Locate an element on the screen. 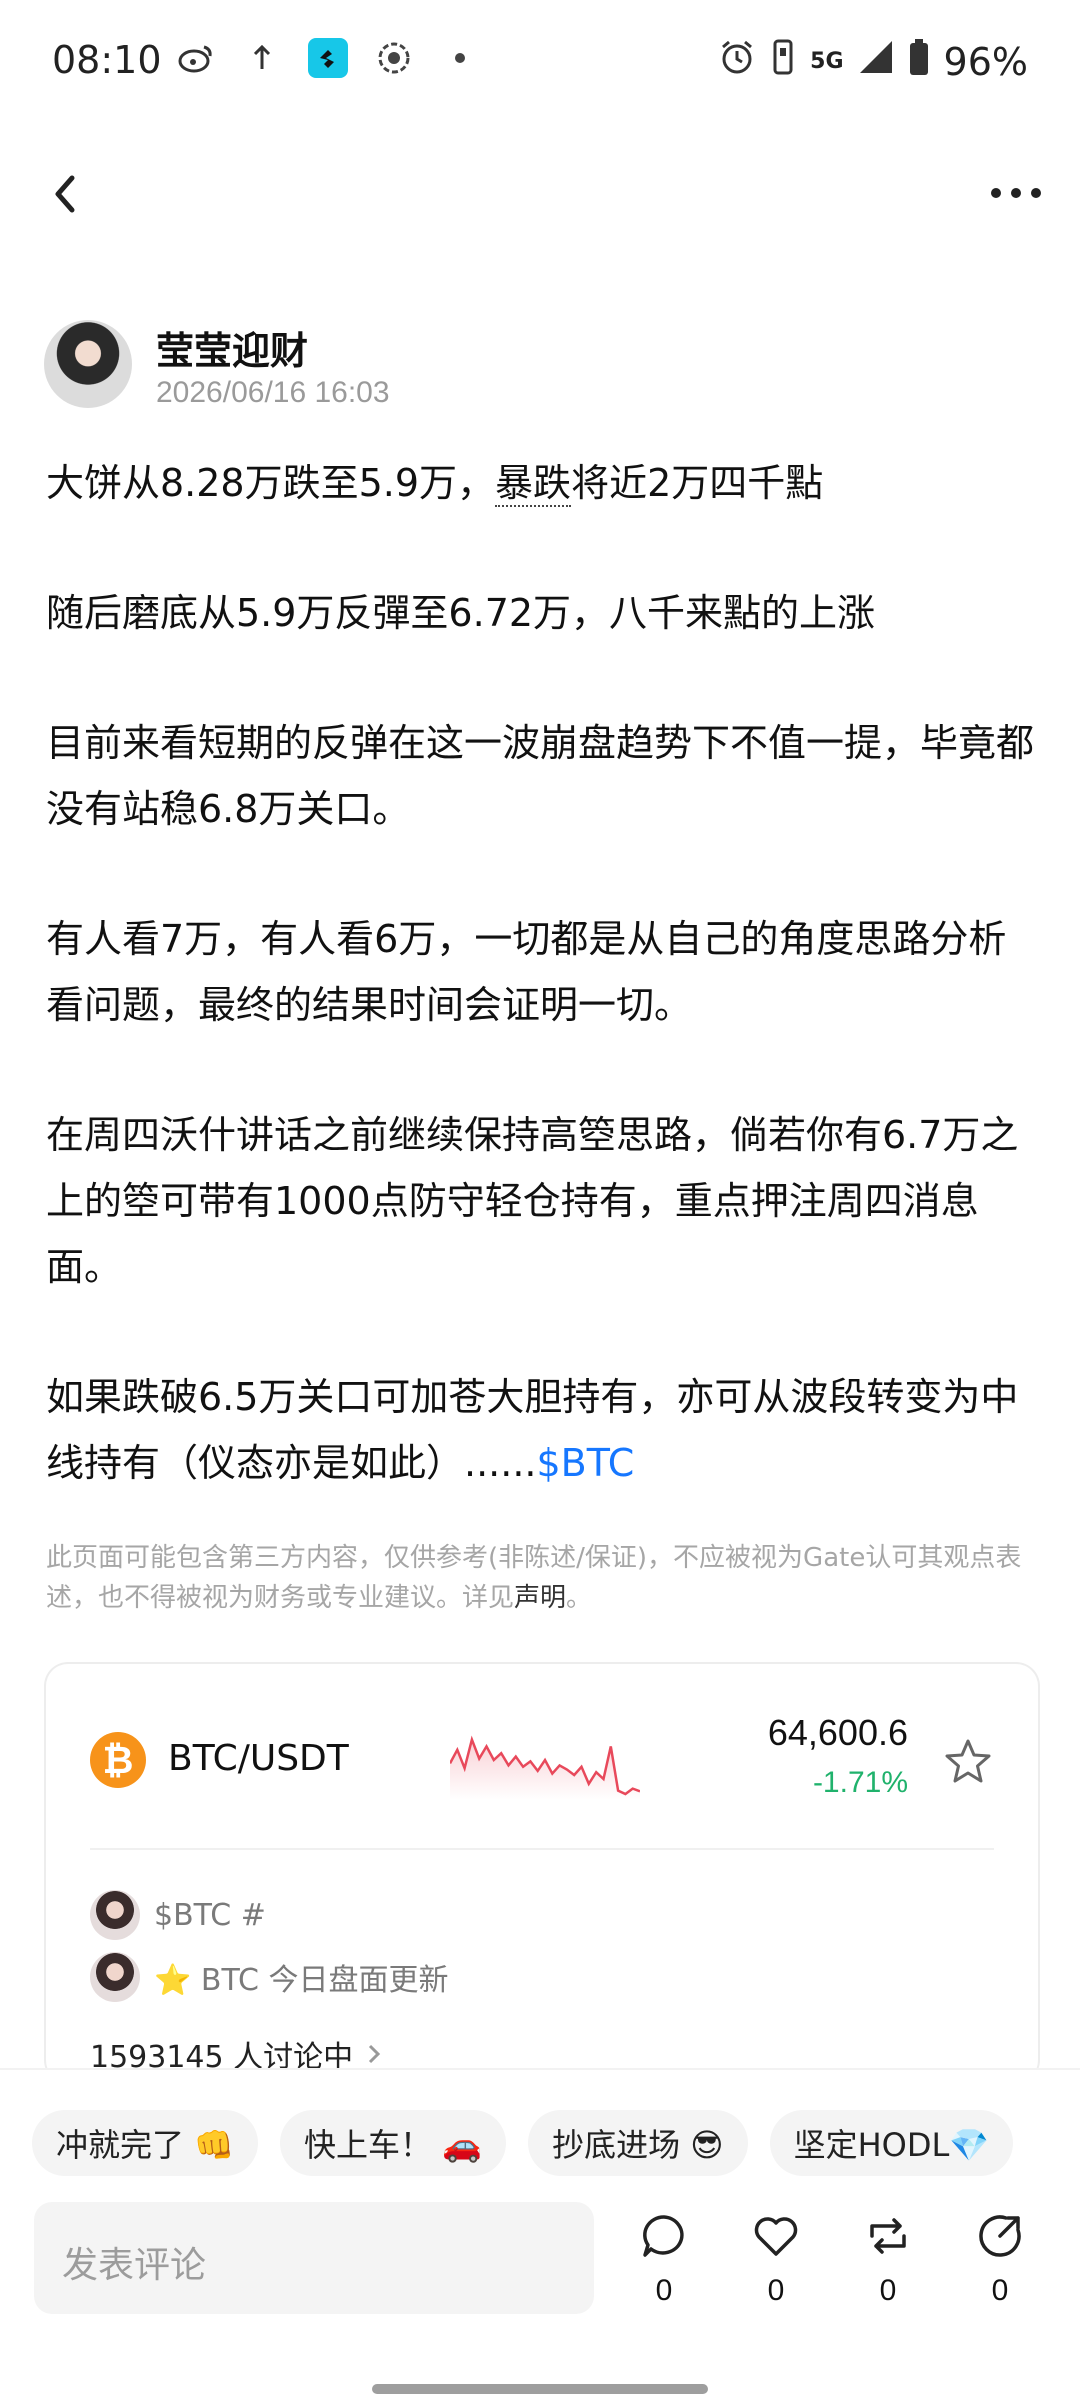 The height and width of the screenshot is (2402, 1080). quick-reply-chips: 冲就完了 👊 快上车！ 🚗 抄底进场 😎 坚定HODL💎 is located at coordinates (523, 2143).